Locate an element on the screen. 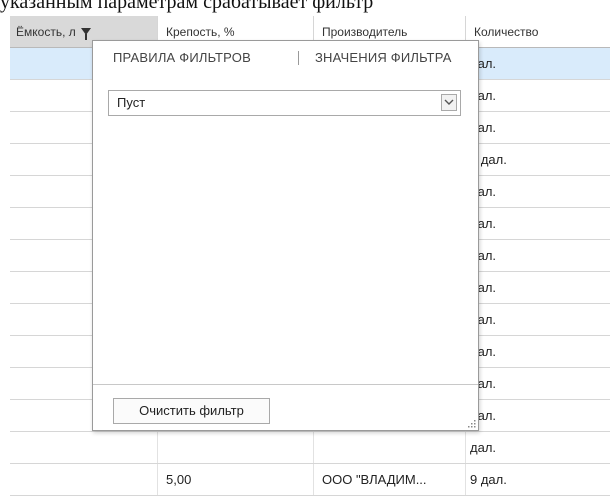 This screenshot has width=610, height=496. resize-grip-icon is located at coordinates (471, 423).